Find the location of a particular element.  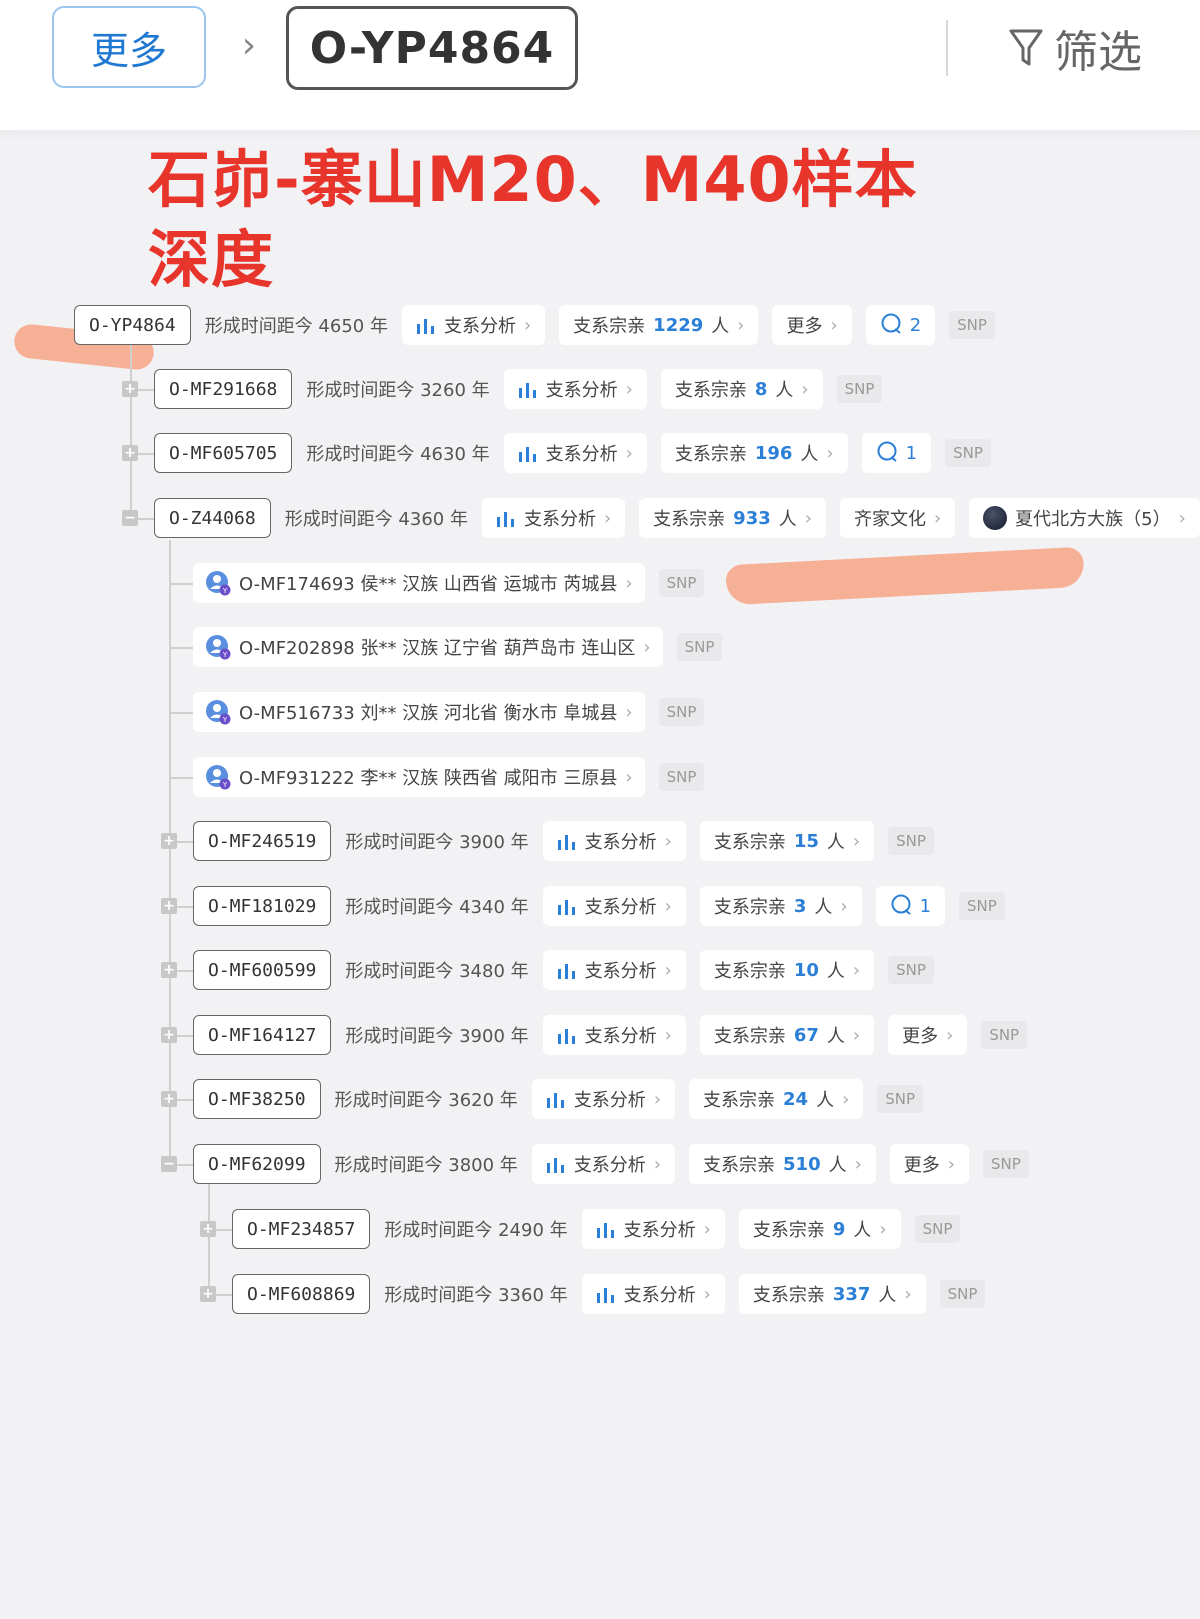

bar-chart-icon is located at coordinates (556, 1099).